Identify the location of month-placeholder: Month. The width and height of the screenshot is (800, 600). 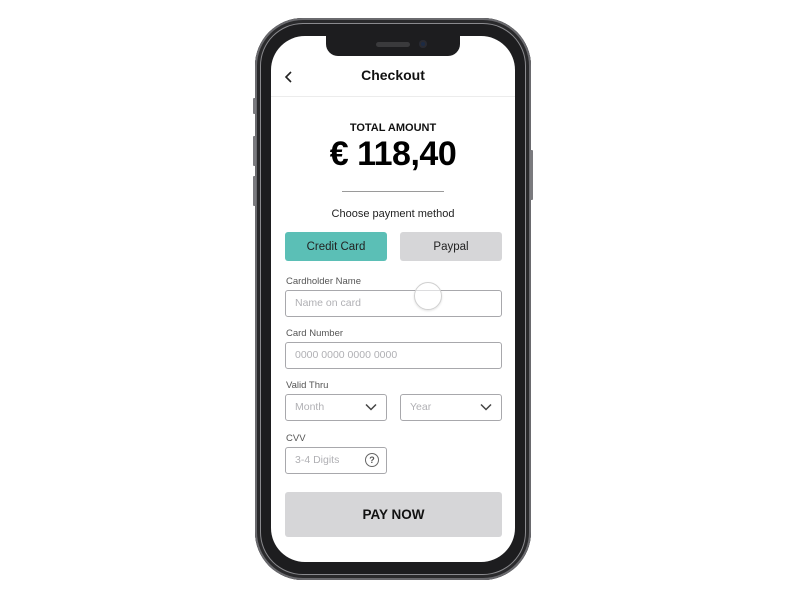
(310, 407).